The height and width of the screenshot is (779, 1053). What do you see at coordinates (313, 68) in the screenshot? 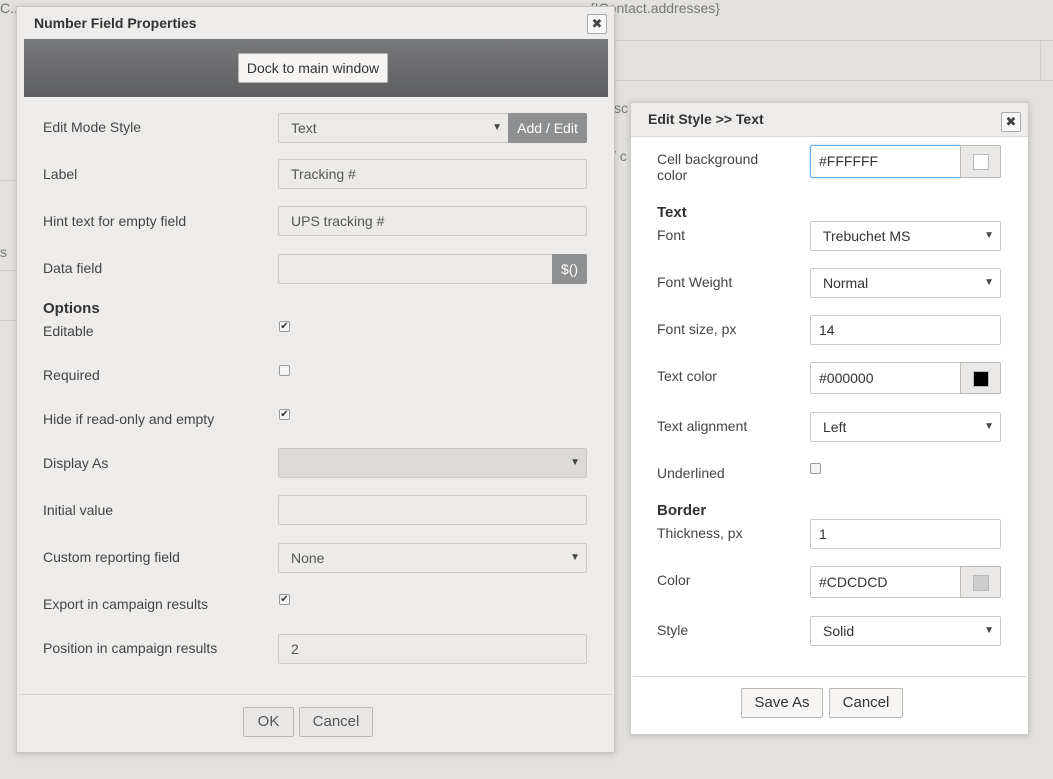
I see `dock-to-main-window-button: Dock to main window` at bounding box center [313, 68].